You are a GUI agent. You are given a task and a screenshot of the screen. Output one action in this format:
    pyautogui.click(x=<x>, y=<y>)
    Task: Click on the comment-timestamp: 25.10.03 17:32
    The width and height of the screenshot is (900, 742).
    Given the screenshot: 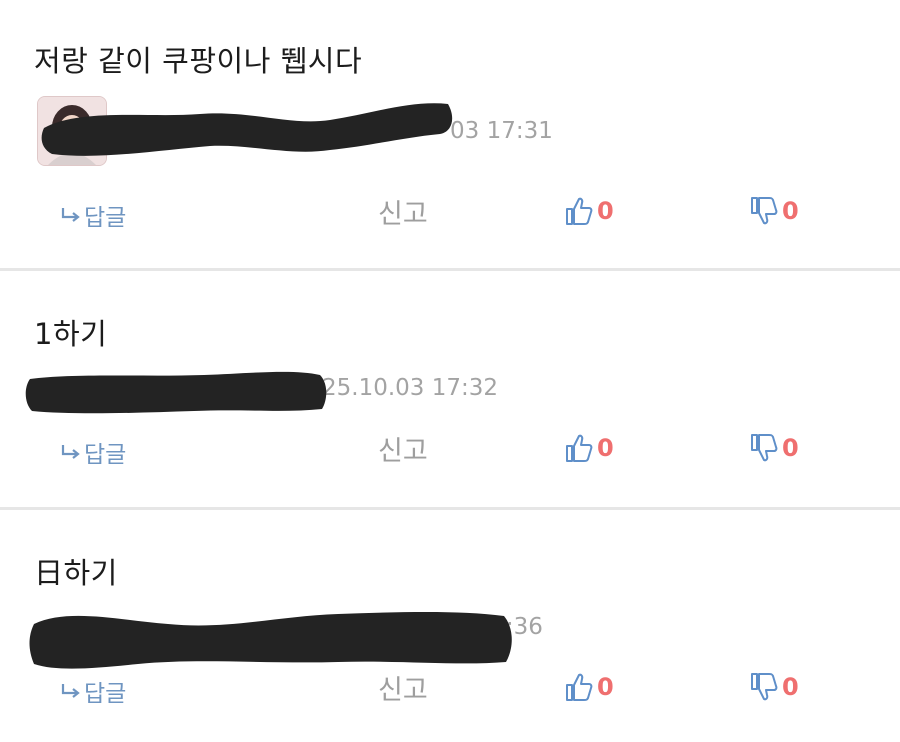 What is the action you would take?
    pyautogui.click(x=410, y=388)
    